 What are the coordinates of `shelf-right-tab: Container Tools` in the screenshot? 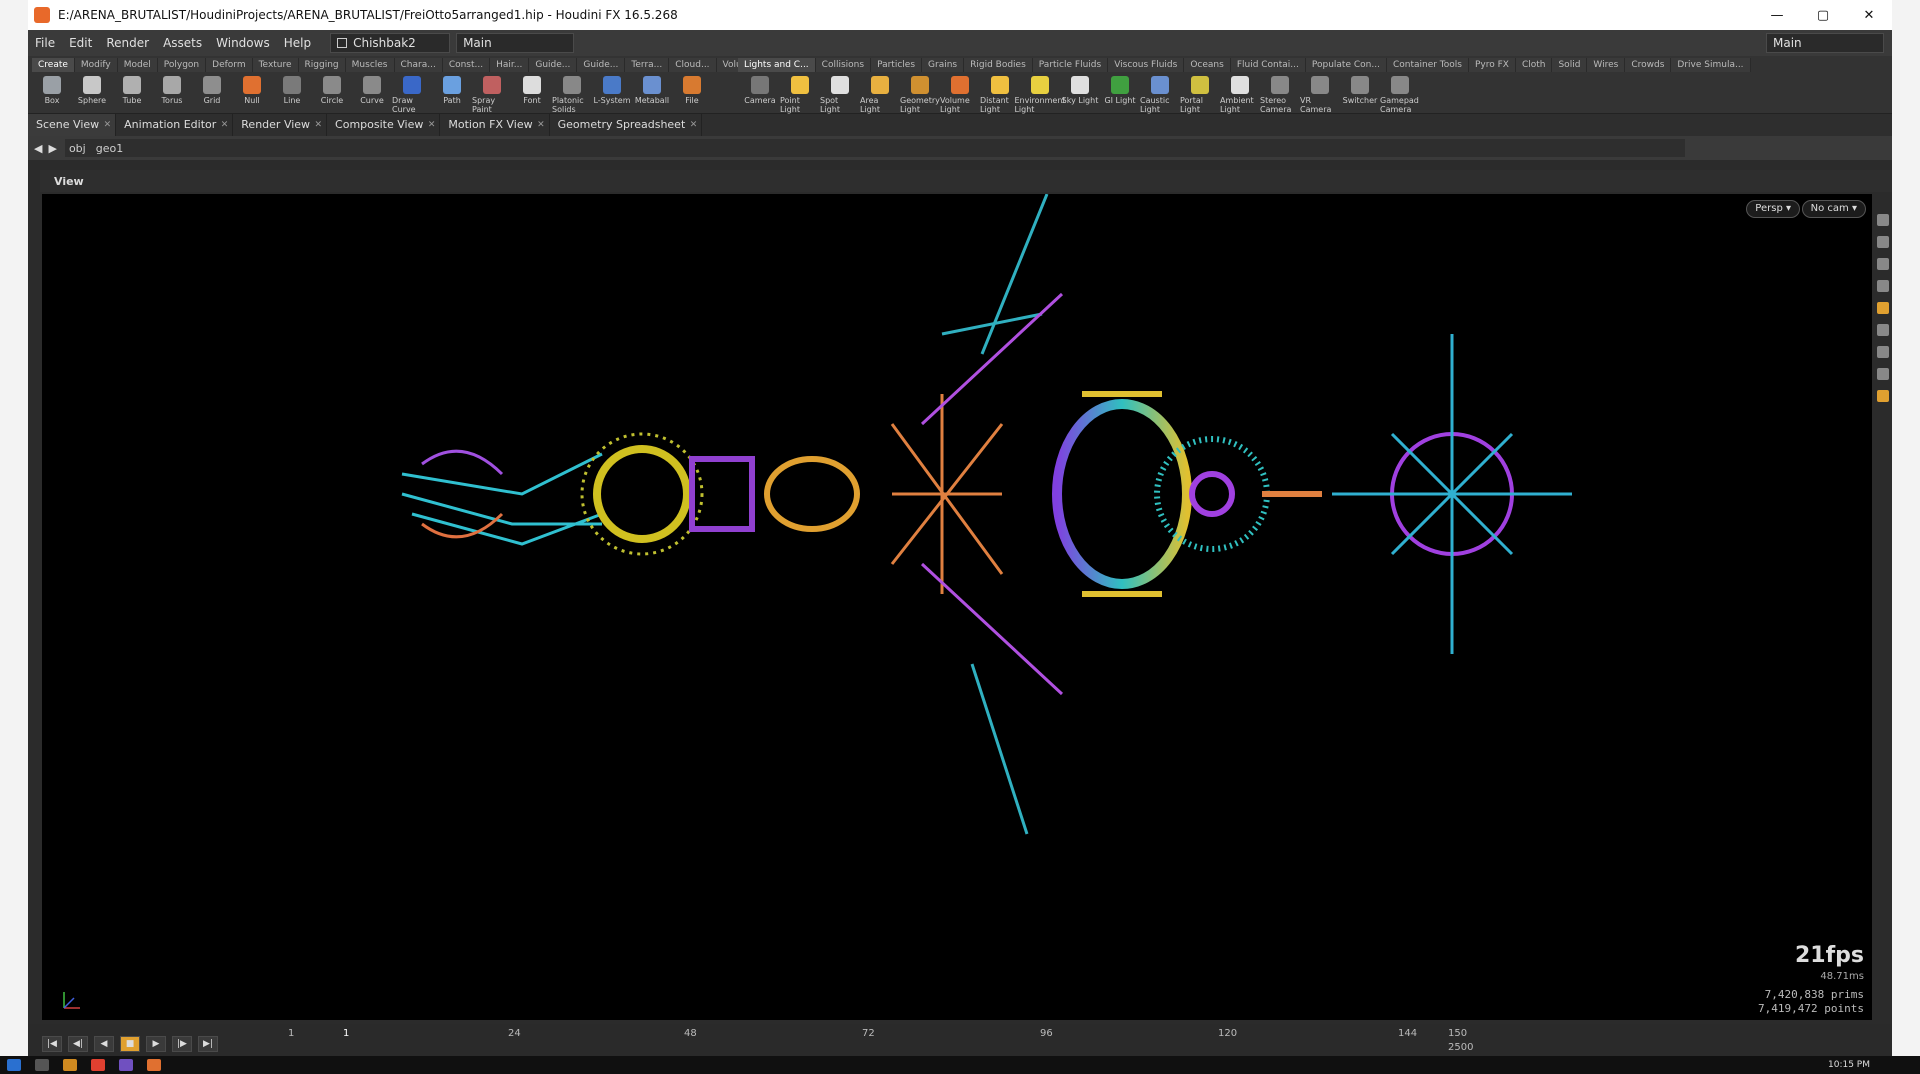 It's located at (1427, 65).